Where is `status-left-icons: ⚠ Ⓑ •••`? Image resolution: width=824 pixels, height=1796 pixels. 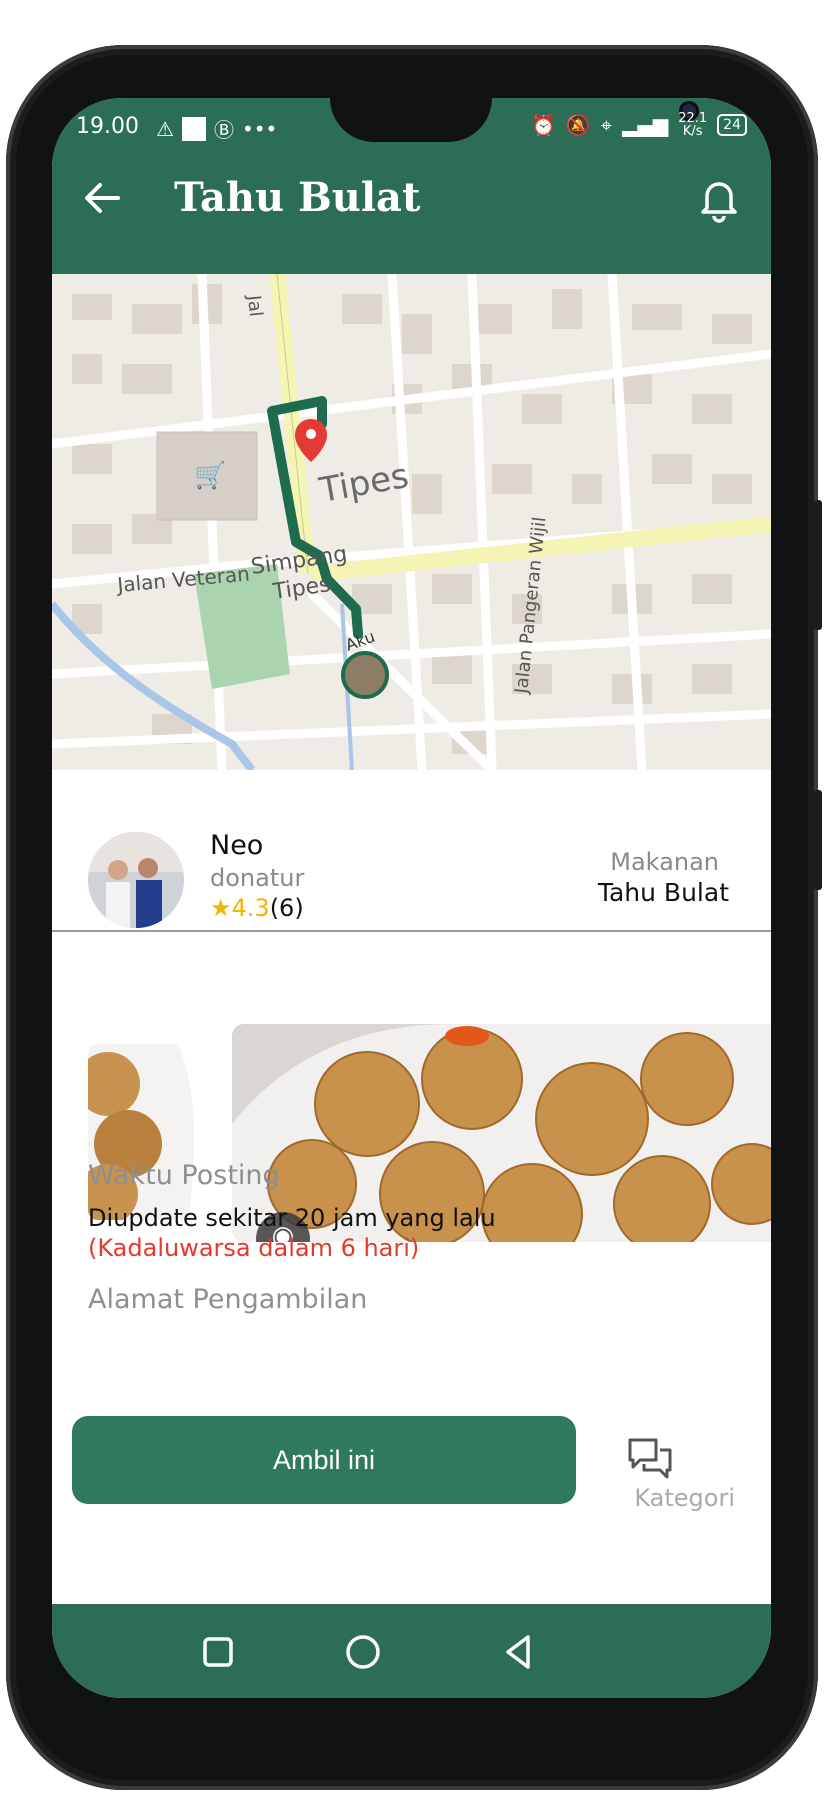 status-left-icons: ⚠ Ⓑ ••• is located at coordinates (216, 128).